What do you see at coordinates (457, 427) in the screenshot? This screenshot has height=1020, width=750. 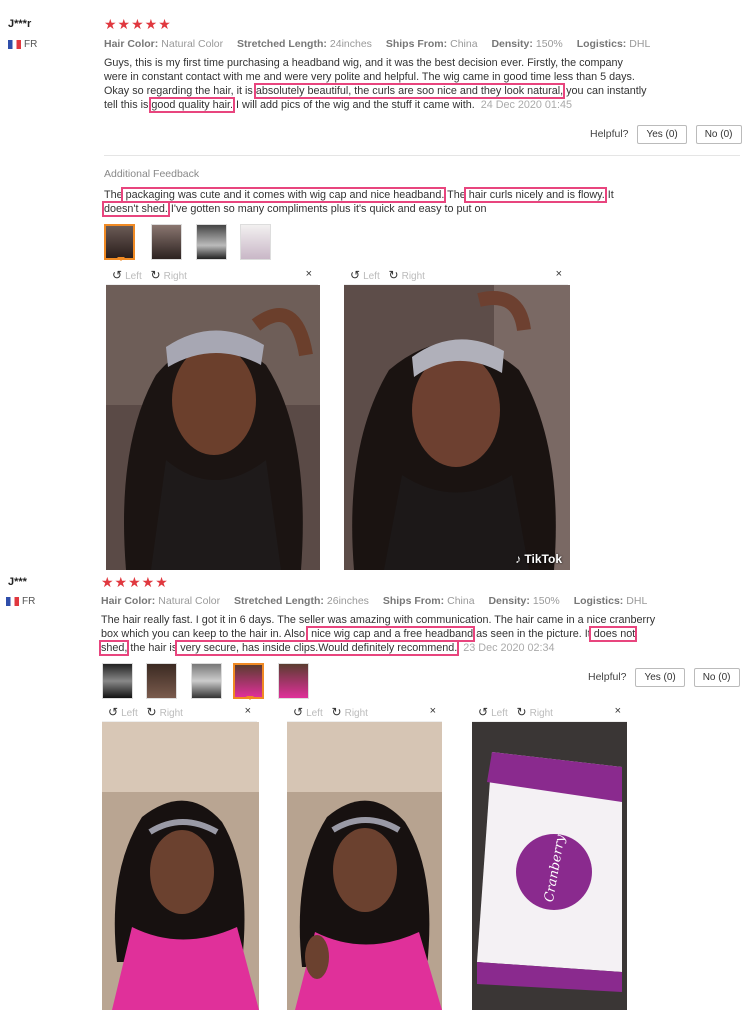 I see `review-photo: ♪ TikTok` at bounding box center [457, 427].